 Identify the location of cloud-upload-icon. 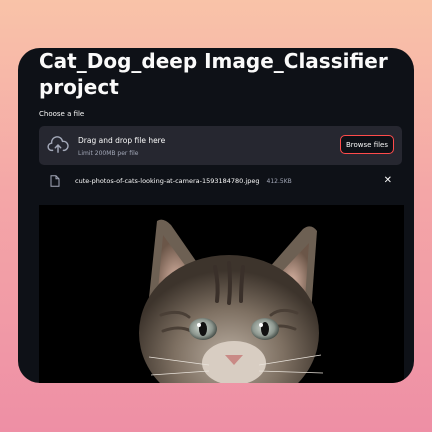
(58, 144).